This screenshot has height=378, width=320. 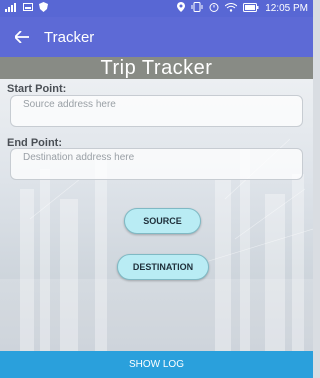 I want to click on arrow-back-icon, so click(x=21, y=37).